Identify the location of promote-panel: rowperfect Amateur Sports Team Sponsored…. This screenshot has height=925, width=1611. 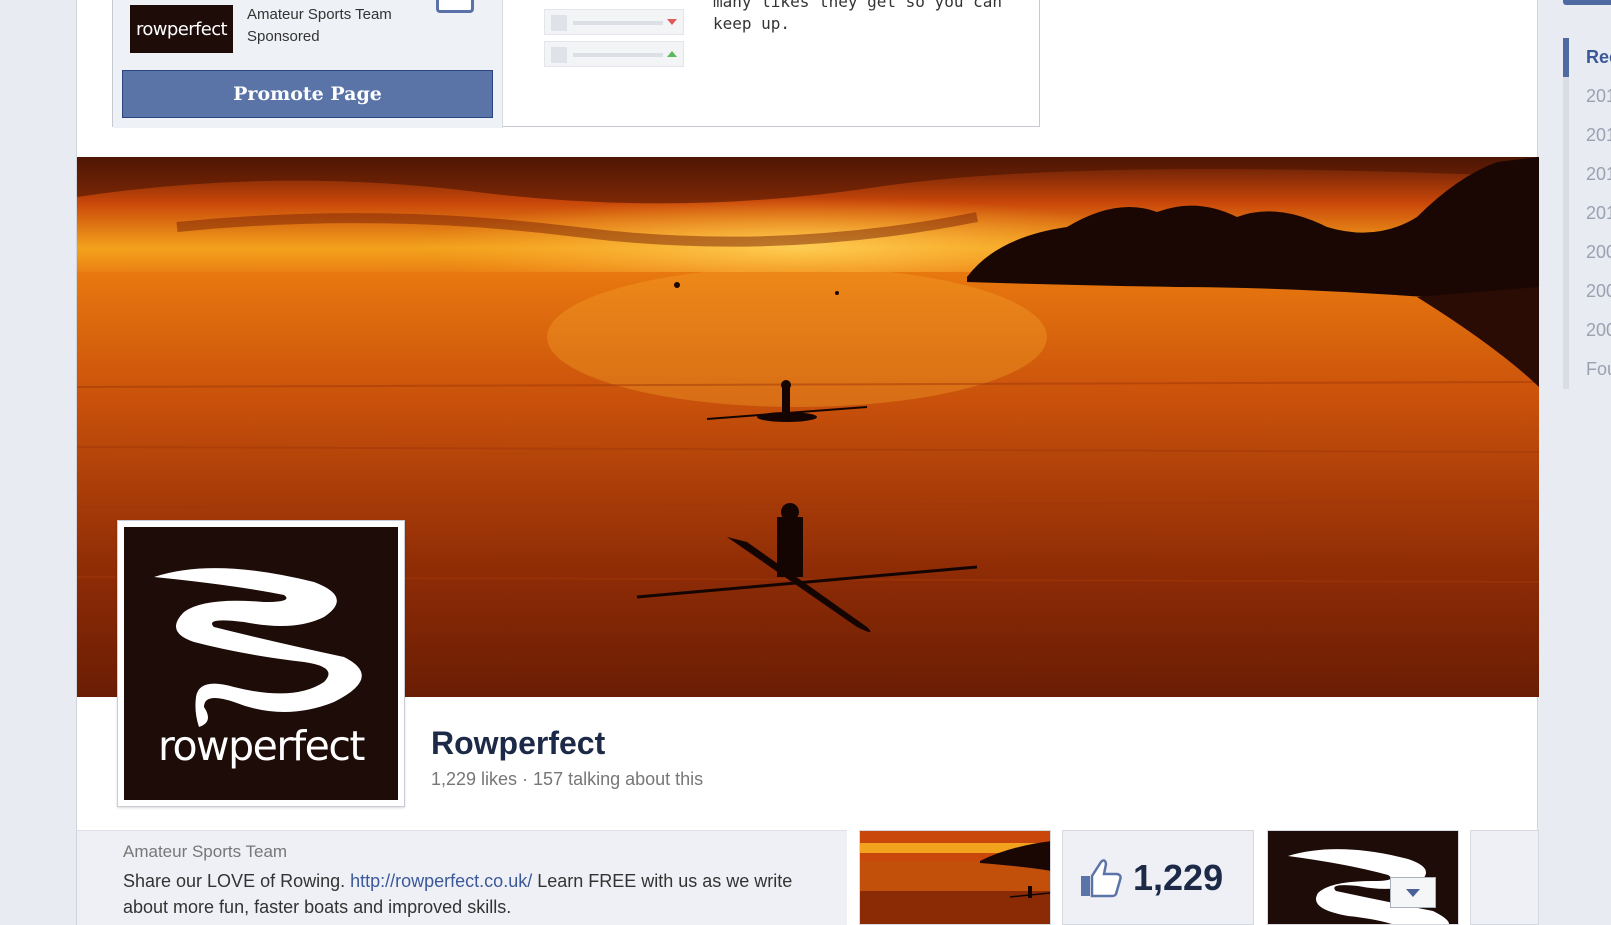
(576, 64).